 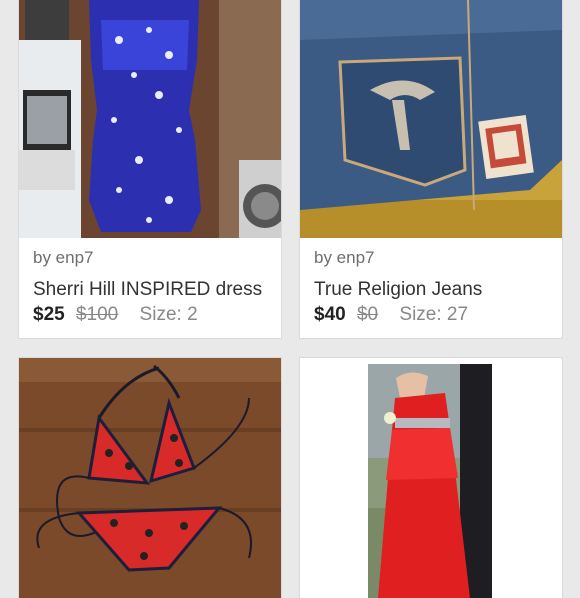 What do you see at coordinates (434, 314) in the screenshot?
I see `listing-size: Size: 27` at bounding box center [434, 314].